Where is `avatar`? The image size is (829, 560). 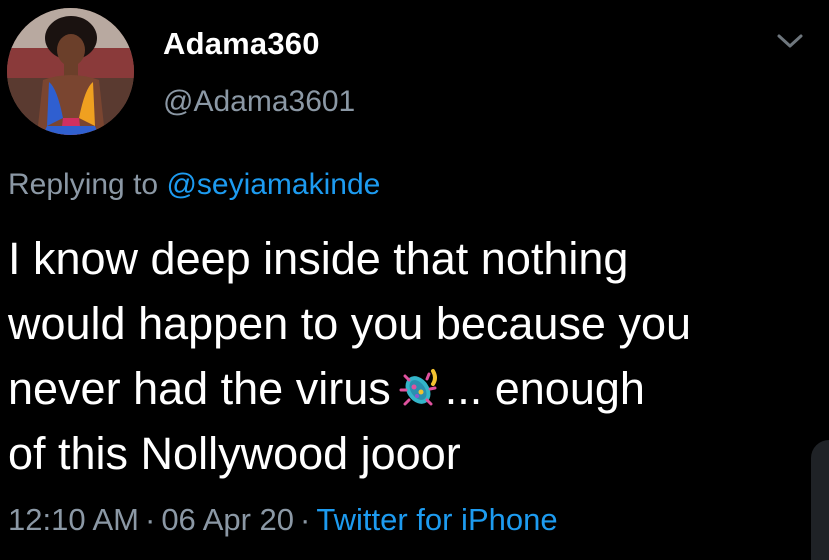
avatar is located at coordinates (70, 71).